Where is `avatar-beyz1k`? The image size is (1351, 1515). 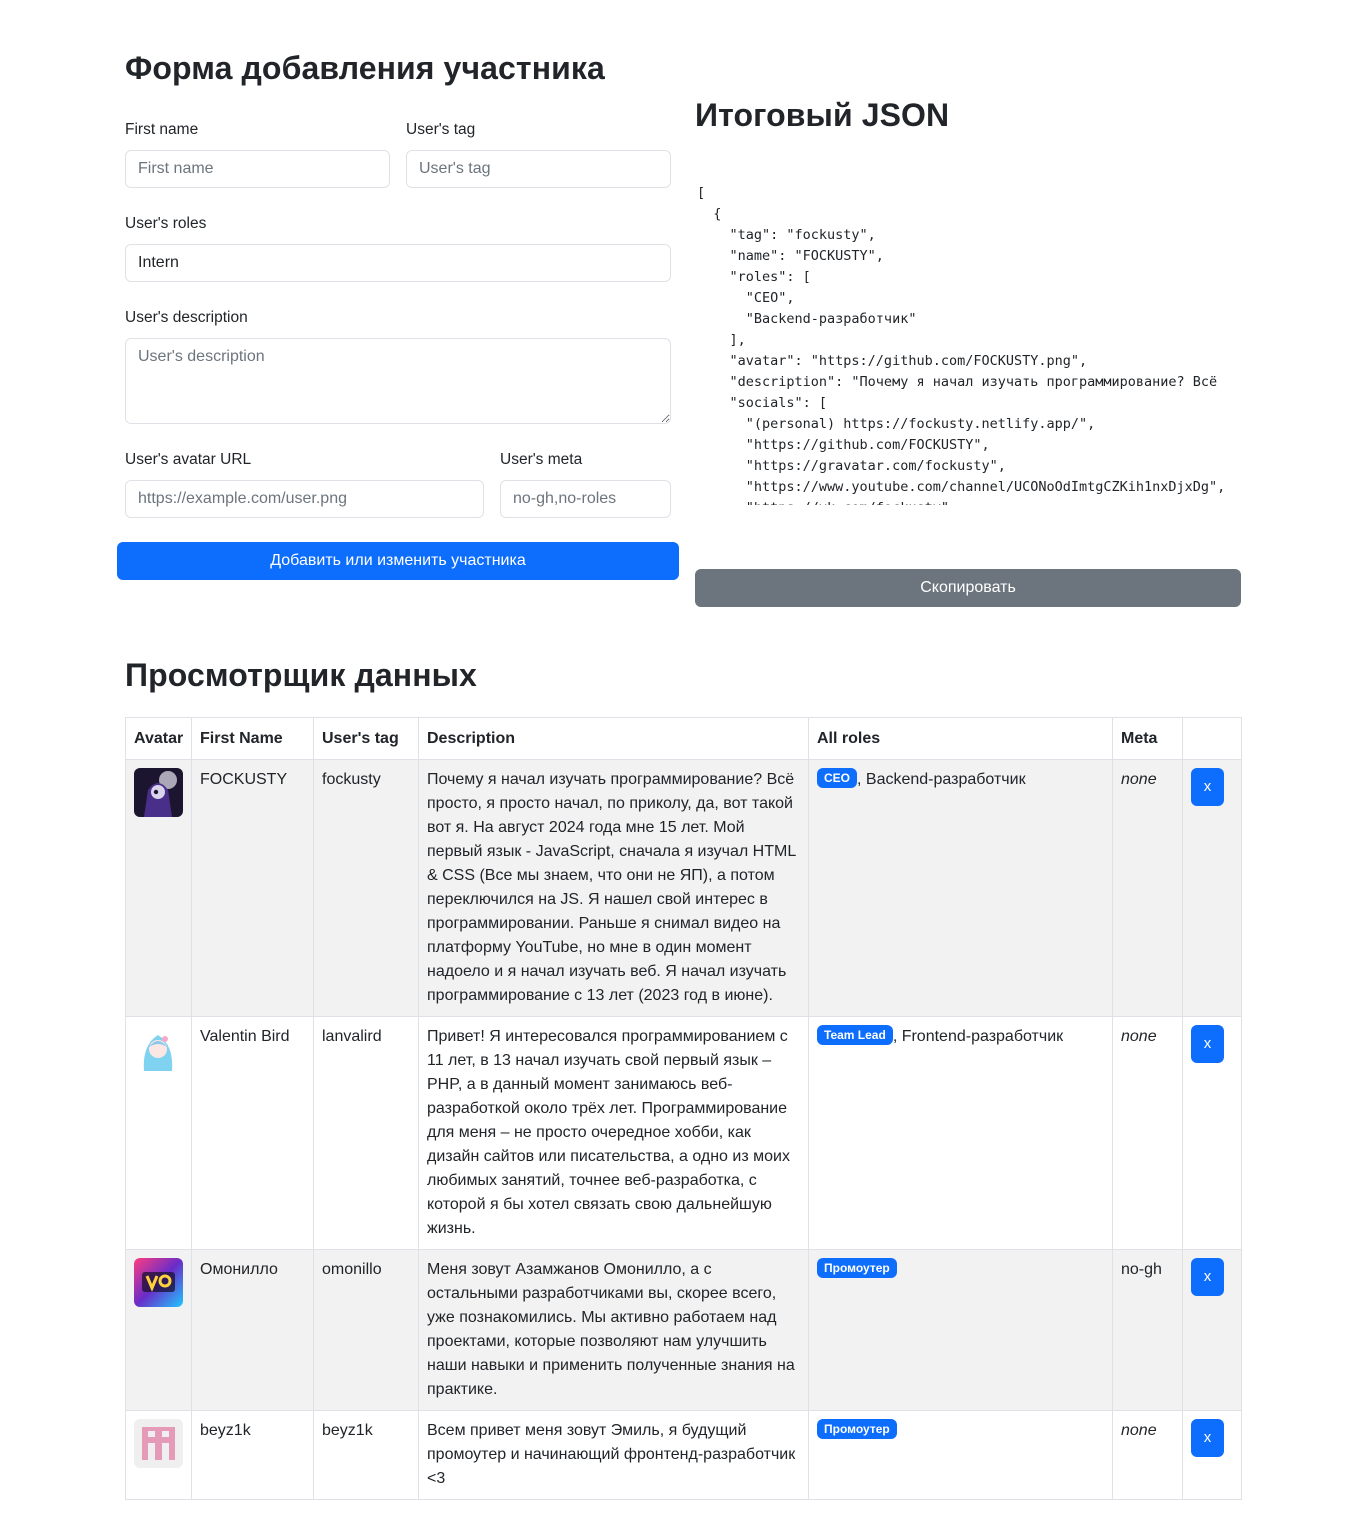
avatar-beyz1k is located at coordinates (158, 1443).